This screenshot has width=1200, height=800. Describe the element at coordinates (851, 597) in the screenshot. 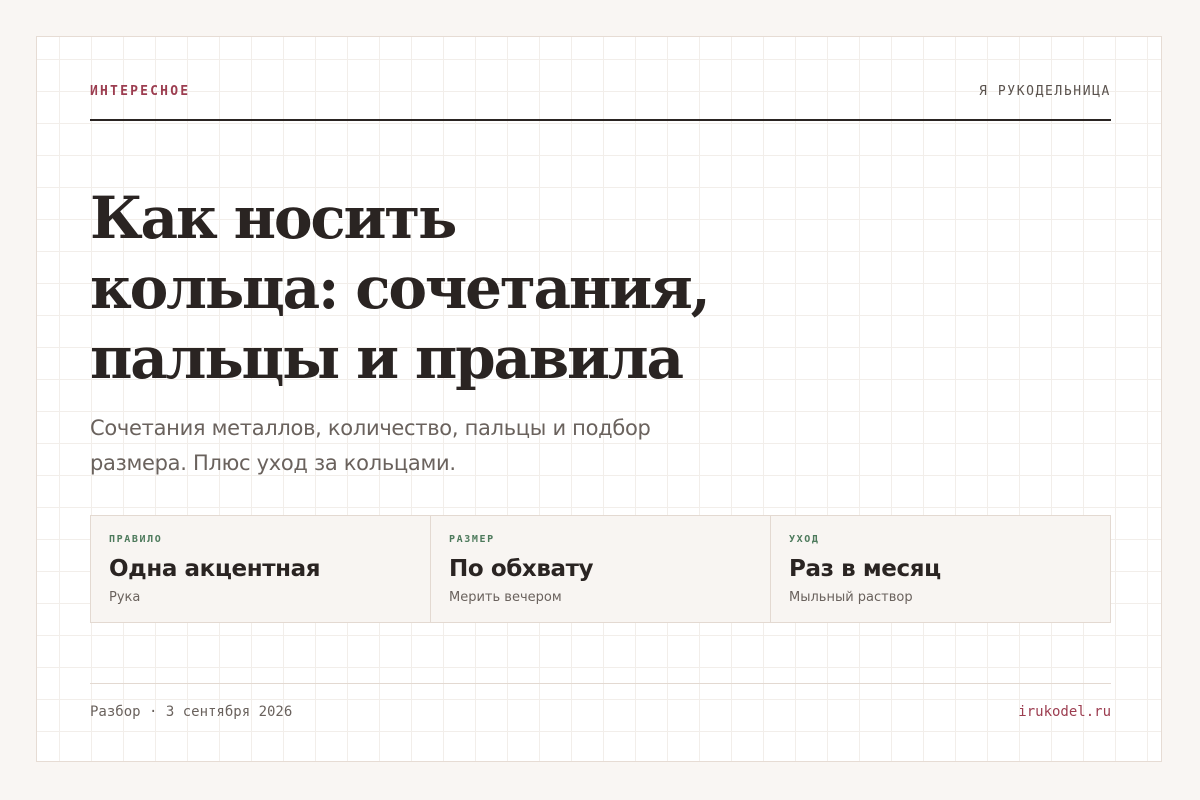

I see `fact-note: Мыльный раствор` at that location.